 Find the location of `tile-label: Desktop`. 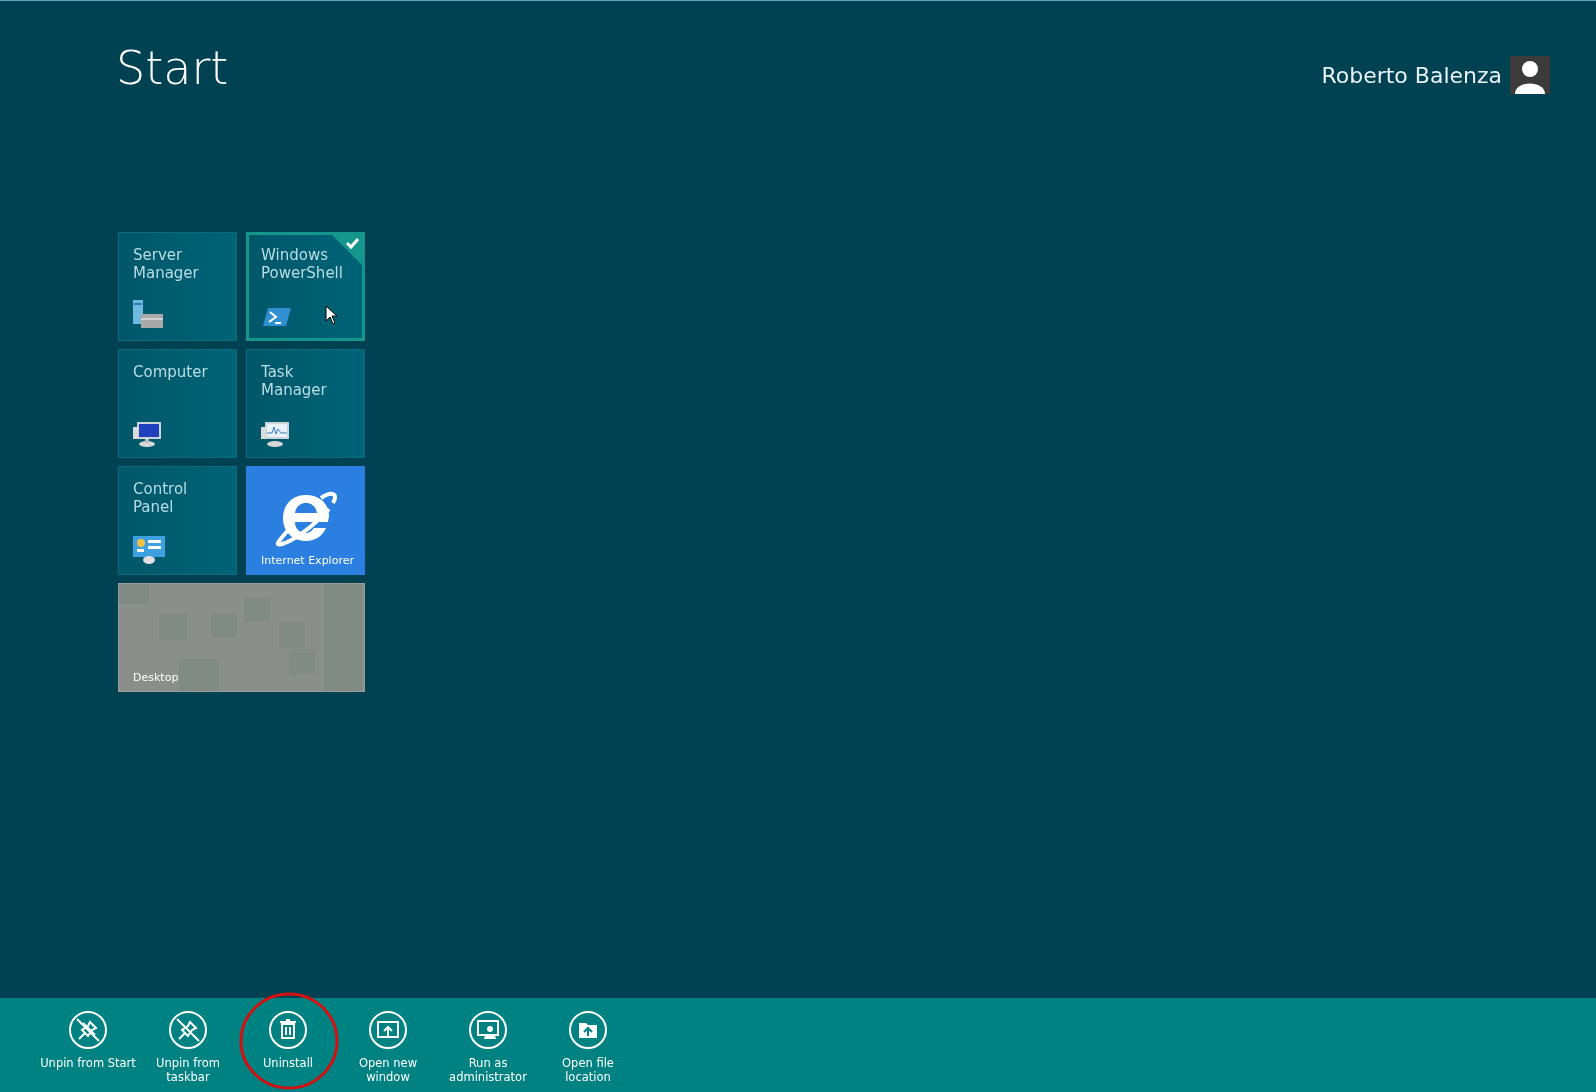

tile-label: Desktop is located at coordinates (156, 678).